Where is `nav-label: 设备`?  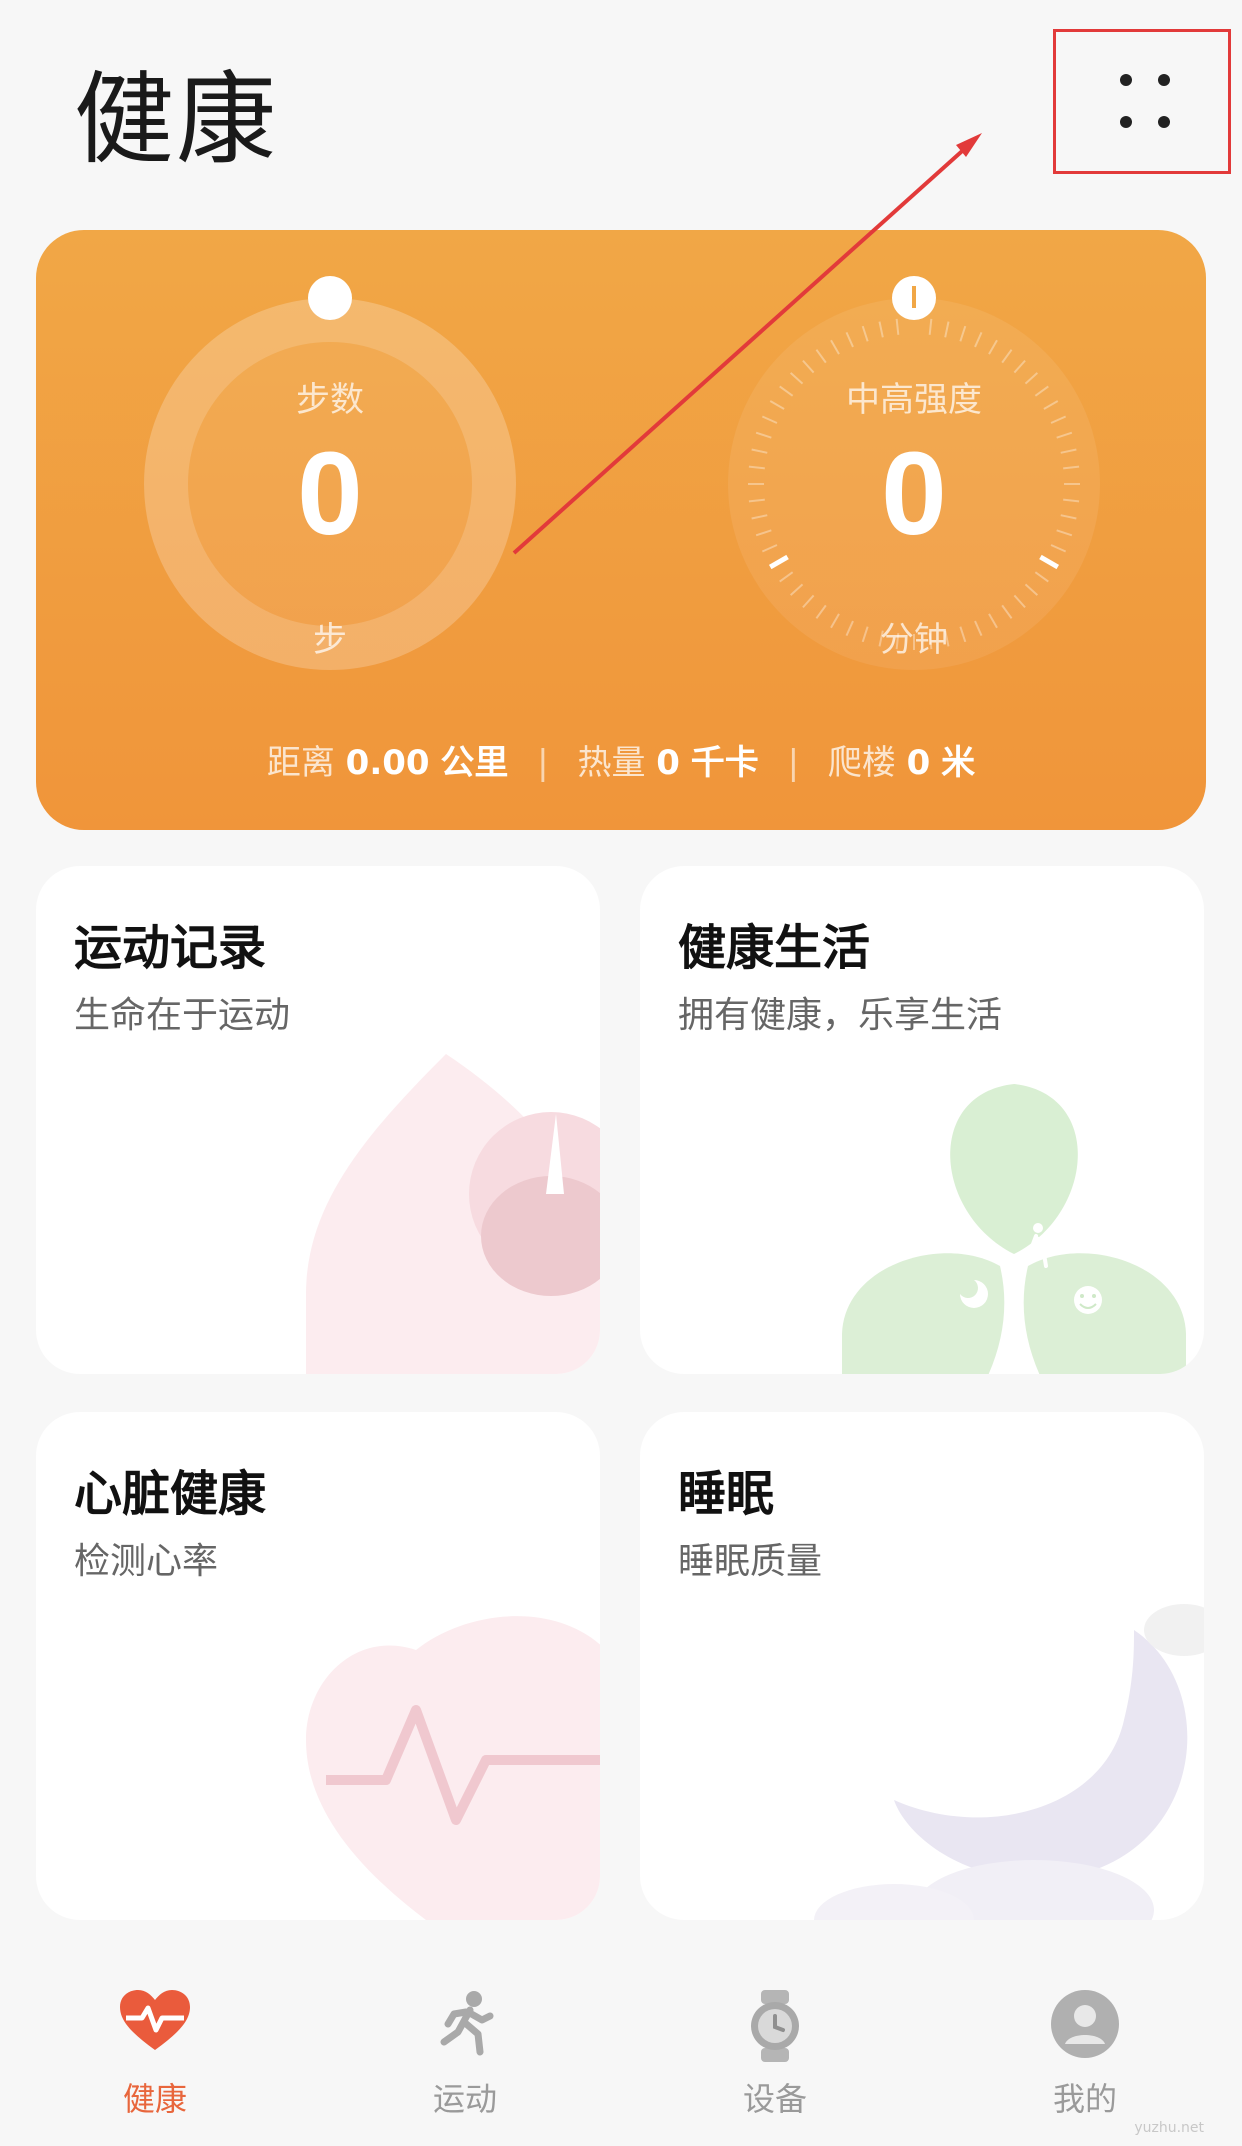 nav-label: 设备 is located at coordinates (774, 2099).